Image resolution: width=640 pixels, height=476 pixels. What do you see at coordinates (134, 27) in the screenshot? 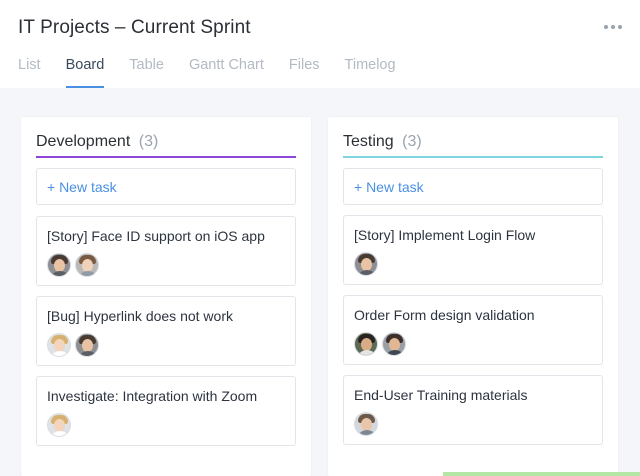
I see `page-title: IT Projects – Current Sprint` at bounding box center [134, 27].